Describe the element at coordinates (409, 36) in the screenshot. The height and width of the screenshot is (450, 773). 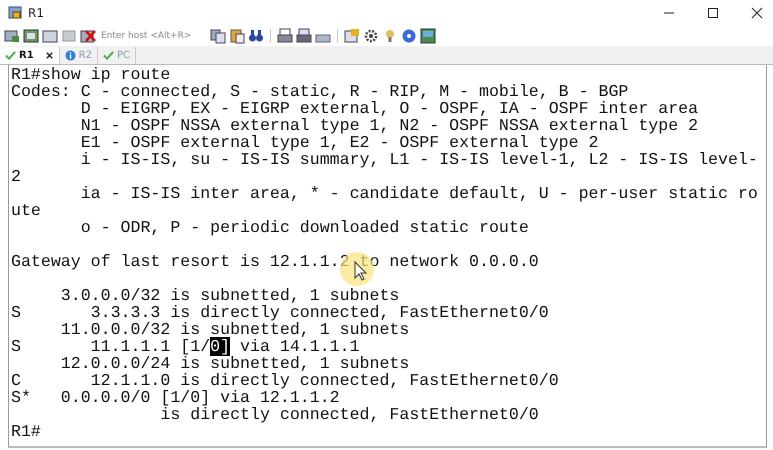
I see `help-icon` at that location.